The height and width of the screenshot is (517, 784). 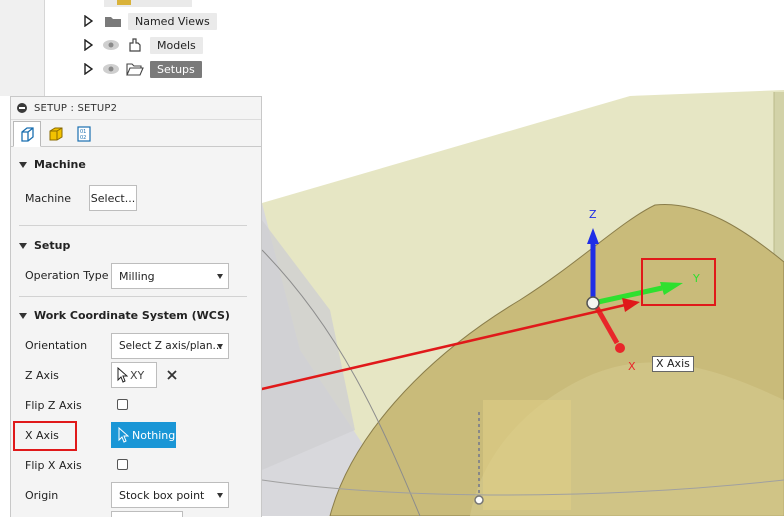 What do you see at coordinates (678, 282) in the screenshot?
I see `y-axis-highlight-box` at bounding box center [678, 282].